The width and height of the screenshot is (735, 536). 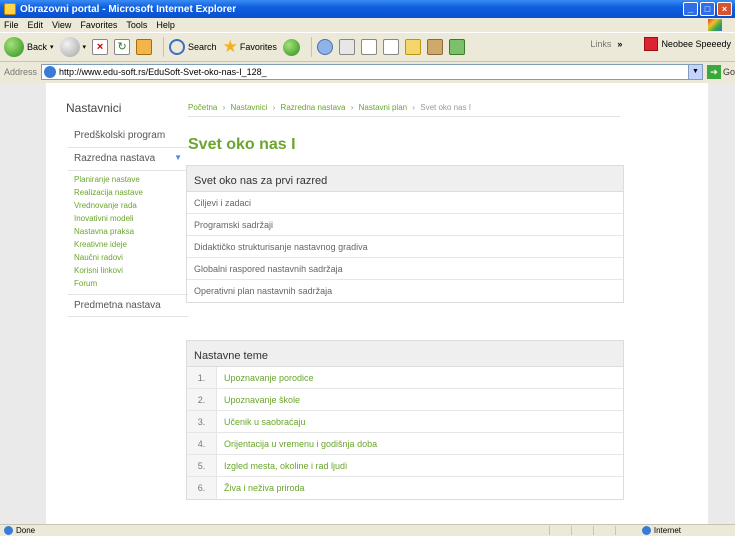 What do you see at coordinates (73, 47) in the screenshot?
I see `forward-button: ▾` at bounding box center [73, 47].